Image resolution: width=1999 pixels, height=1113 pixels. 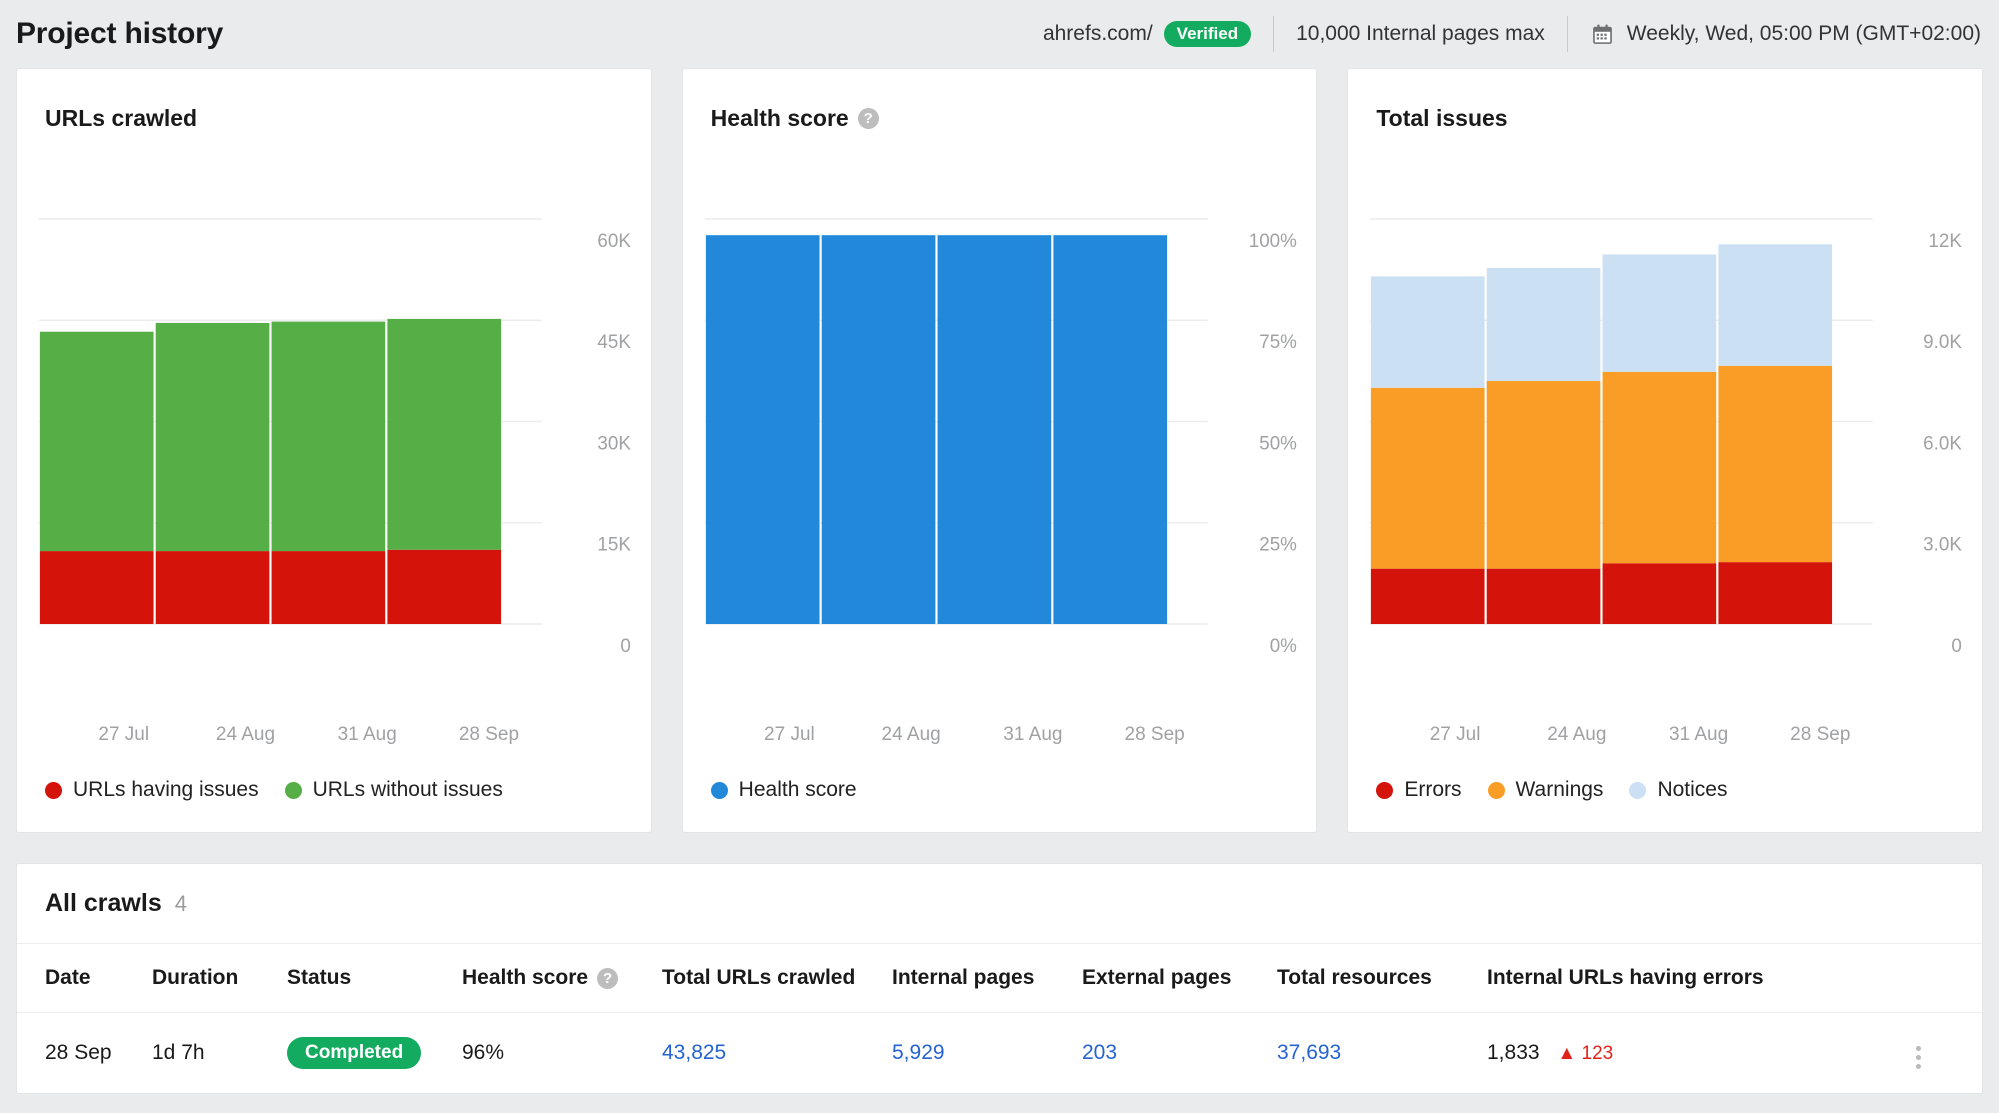 I want to click on project-domain: ahrefs.com/, so click(x=1098, y=34).